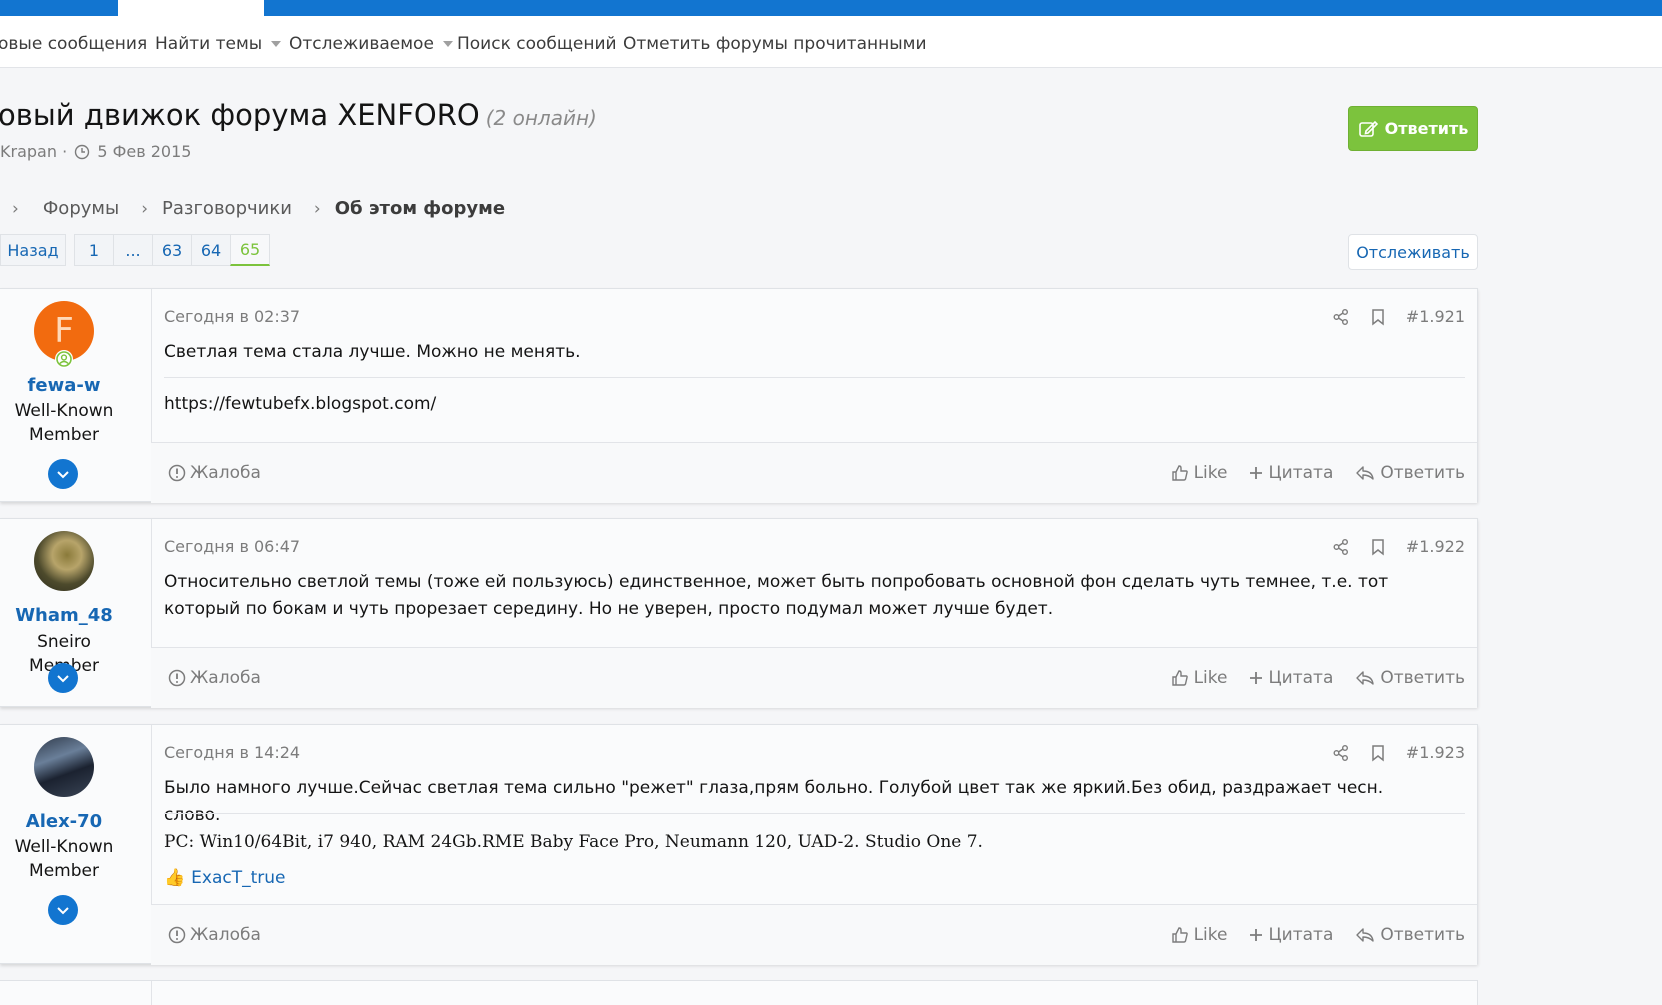 The width and height of the screenshot is (1662, 1005). Describe the element at coordinates (73, 44) in the screenshot. I see `subnav-new-posts: овые сообщения` at that location.